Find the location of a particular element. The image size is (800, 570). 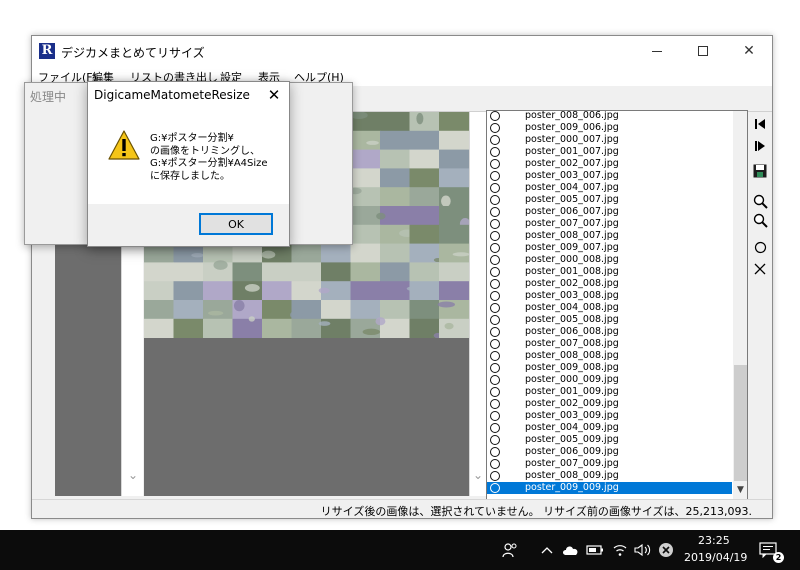

step-back-icon is located at coordinates (760, 124).